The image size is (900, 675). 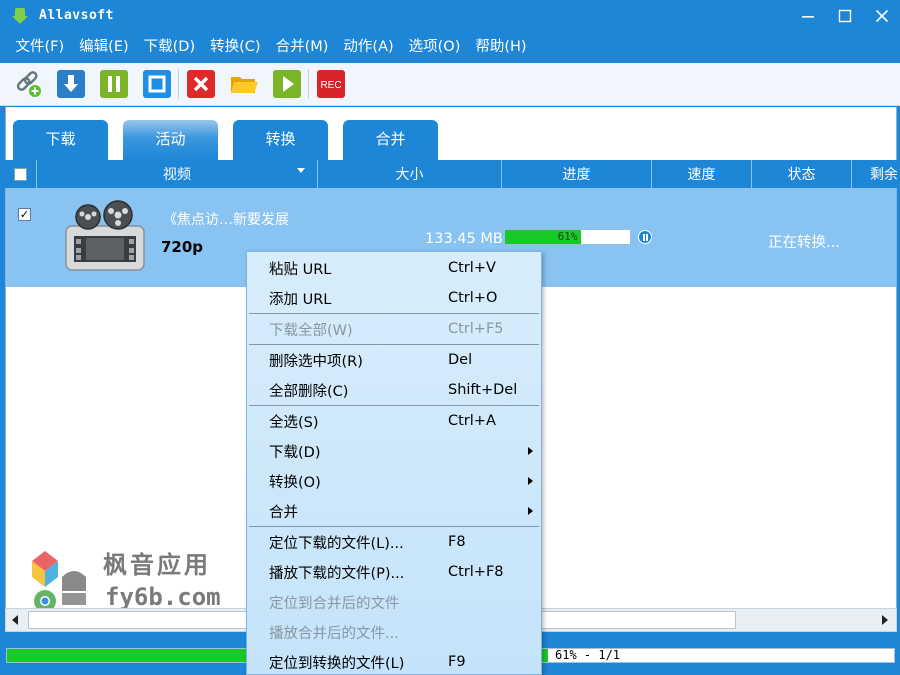 I want to click on tab-area: 下载 活动 转换 合并, so click(x=451, y=133).